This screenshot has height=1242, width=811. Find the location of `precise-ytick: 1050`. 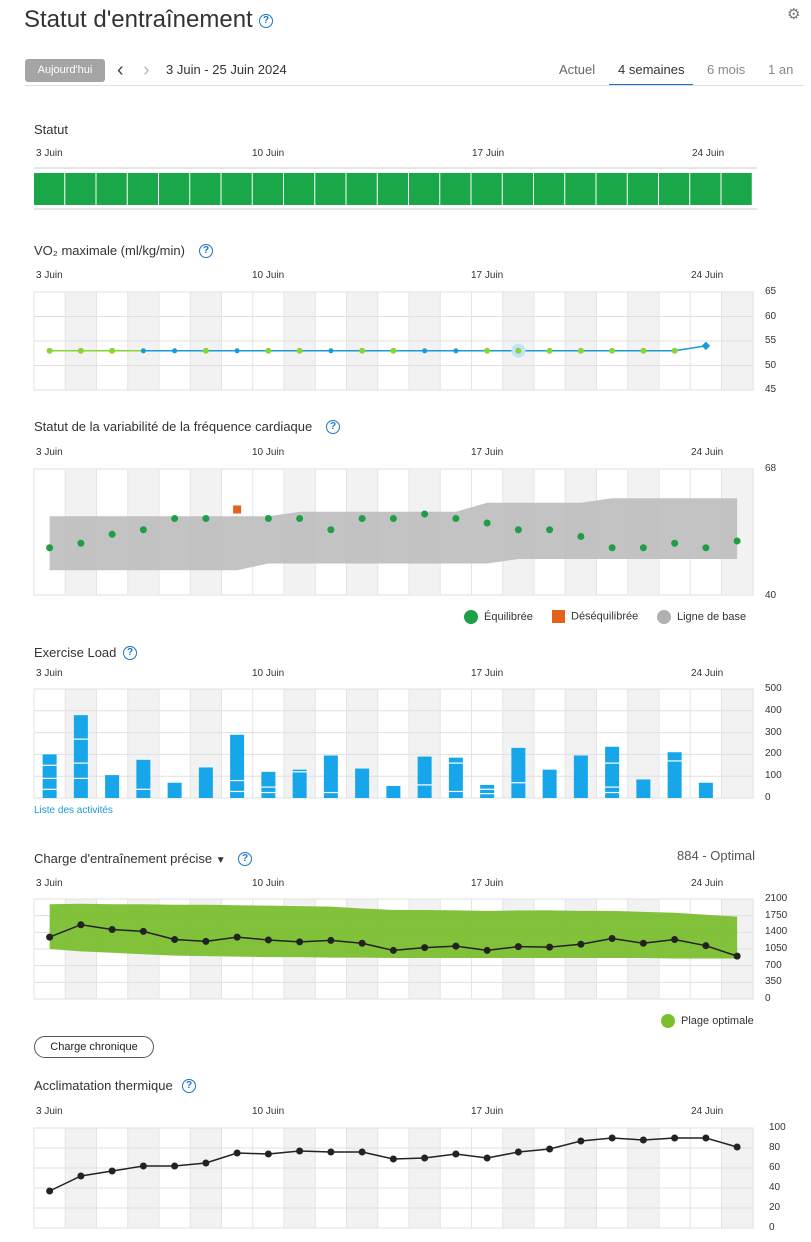

precise-ytick: 1050 is located at coordinates (776, 948).